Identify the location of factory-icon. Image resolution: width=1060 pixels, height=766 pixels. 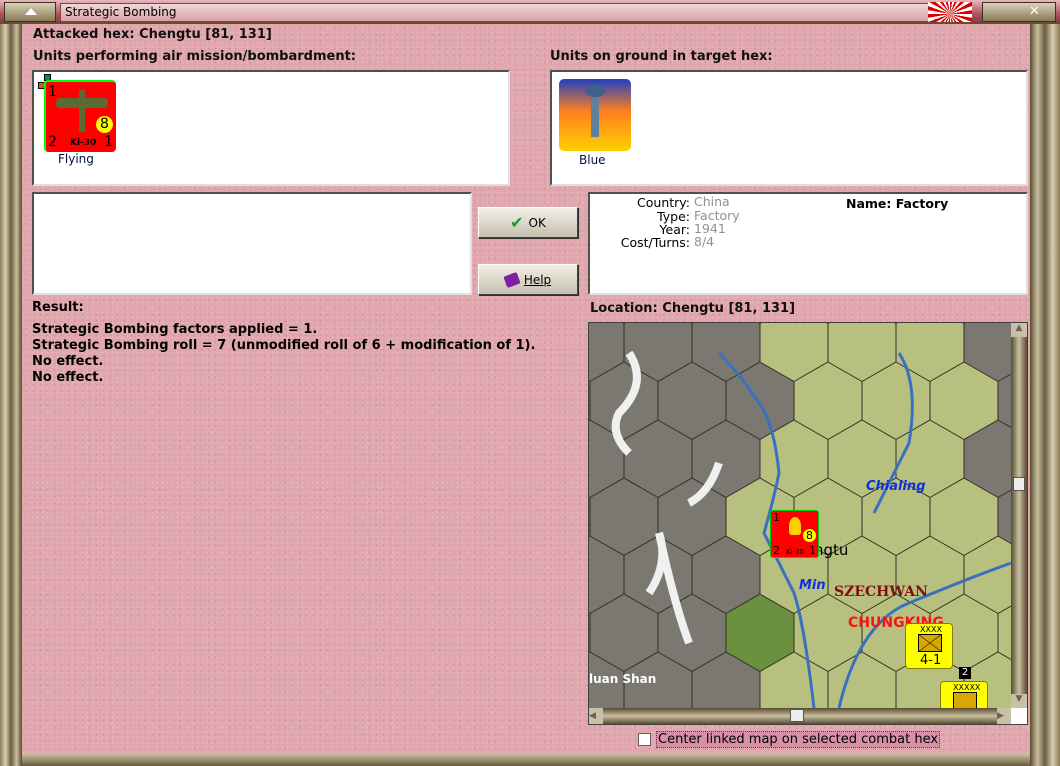
(595, 115).